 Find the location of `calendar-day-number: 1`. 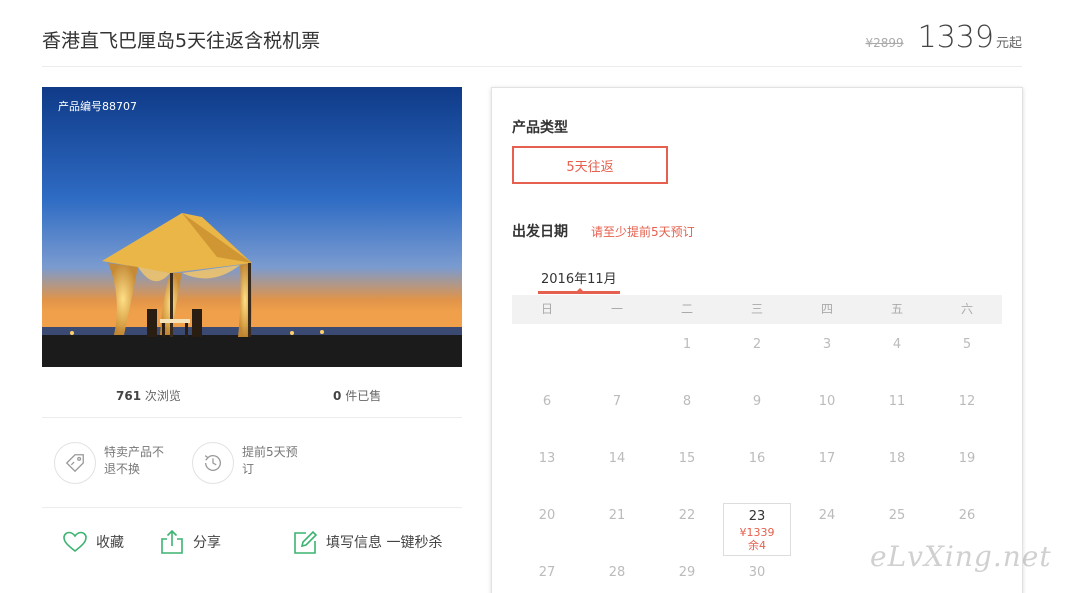

calendar-day-number: 1 is located at coordinates (687, 344).